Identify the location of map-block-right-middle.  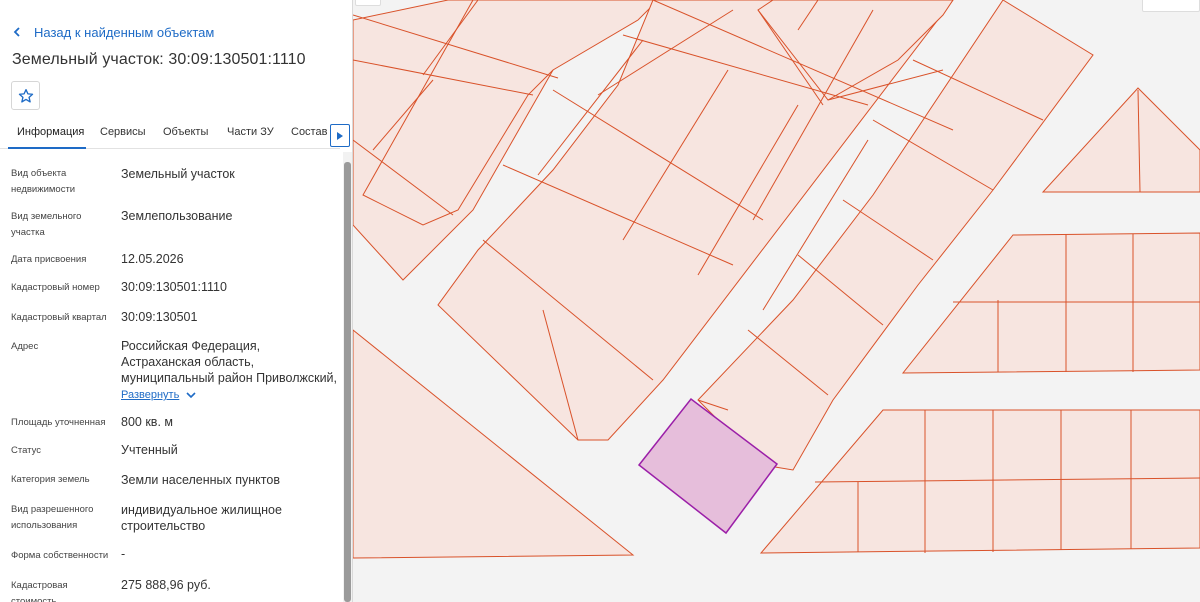
(1050, 303).